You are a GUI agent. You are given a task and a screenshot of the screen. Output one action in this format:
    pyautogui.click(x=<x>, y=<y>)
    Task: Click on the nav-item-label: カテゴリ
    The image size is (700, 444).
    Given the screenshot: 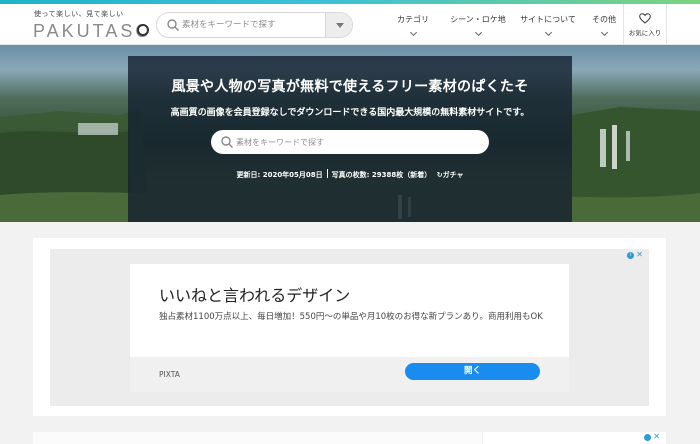 What is the action you would take?
    pyautogui.click(x=413, y=19)
    